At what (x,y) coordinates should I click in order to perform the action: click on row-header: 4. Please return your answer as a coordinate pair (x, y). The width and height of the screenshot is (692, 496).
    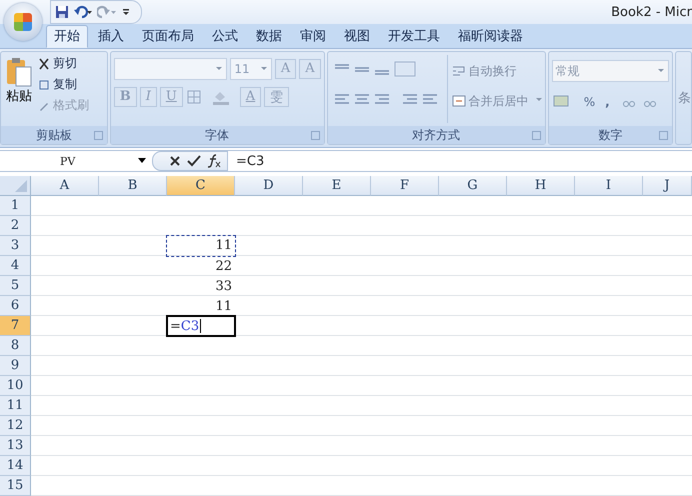
    Looking at the image, I should click on (15, 266).